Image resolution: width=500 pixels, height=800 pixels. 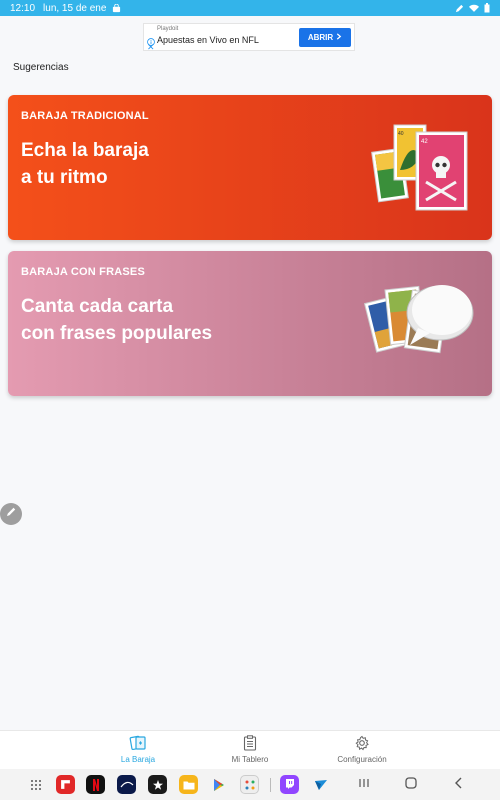 What do you see at coordinates (116, 8) in the screenshot?
I see `bag-icon` at bounding box center [116, 8].